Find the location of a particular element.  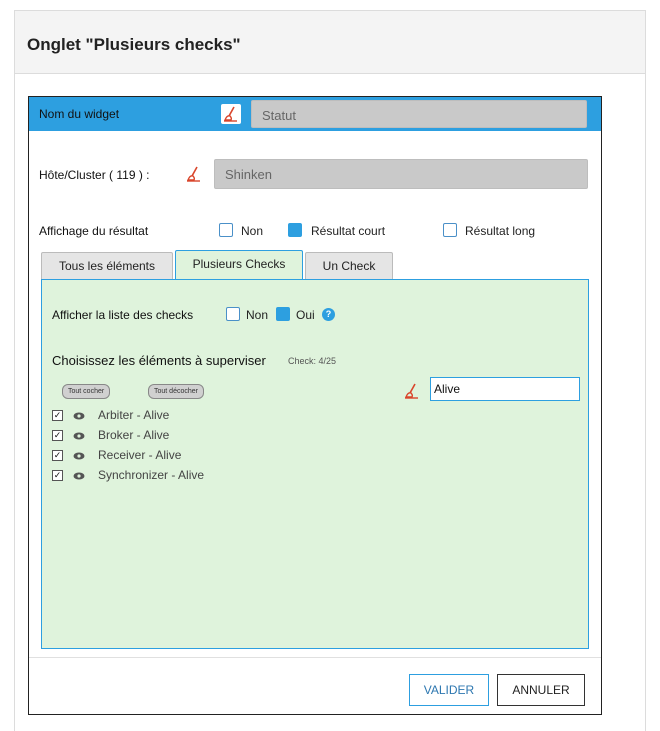

widget-name-label: Nom du widget is located at coordinates (79, 114).